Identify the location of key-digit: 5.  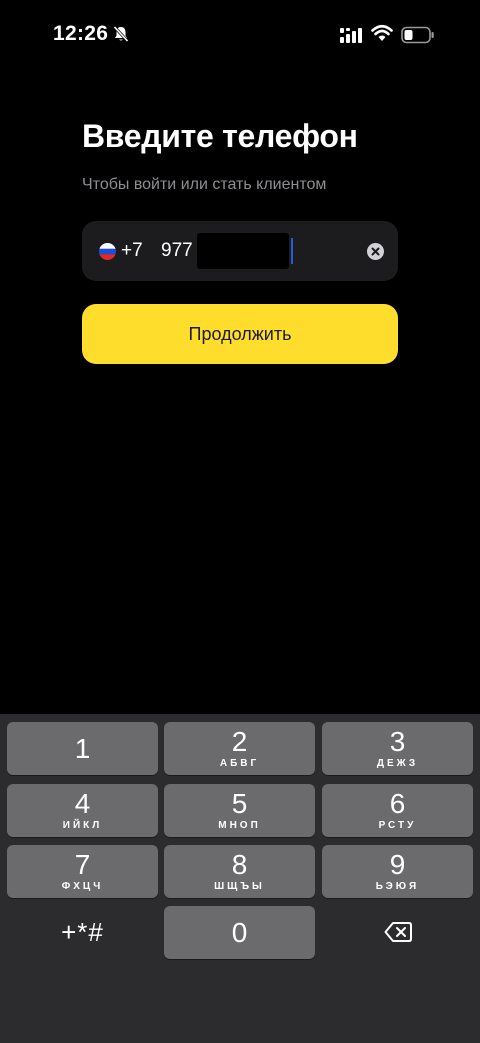
(239, 803).